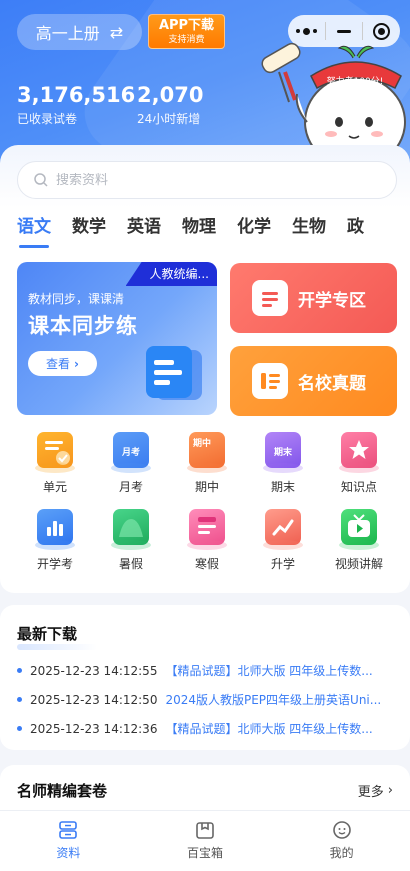 This screenshot has width=410, height=871. What do you see at coordinates (254, 227) in the screenshot?
I see `tab-chemistry: 化学` at bounding box center [254, 227].